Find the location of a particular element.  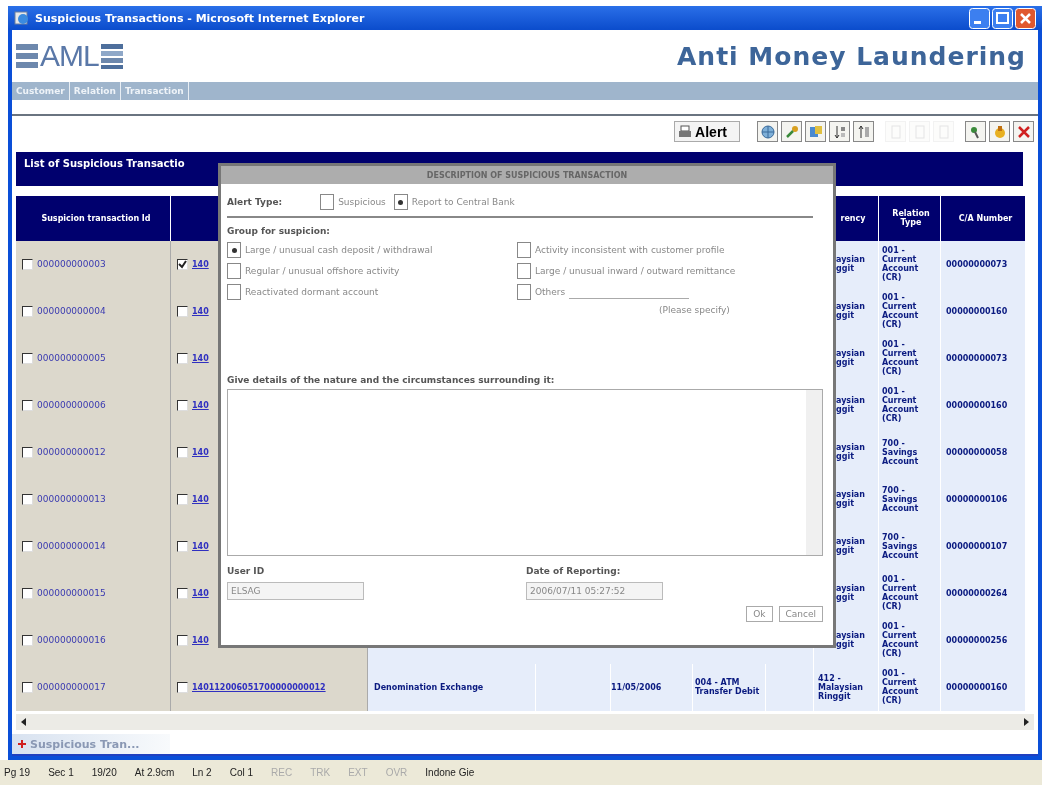

printer-icon is located at coordinates (685, 131).